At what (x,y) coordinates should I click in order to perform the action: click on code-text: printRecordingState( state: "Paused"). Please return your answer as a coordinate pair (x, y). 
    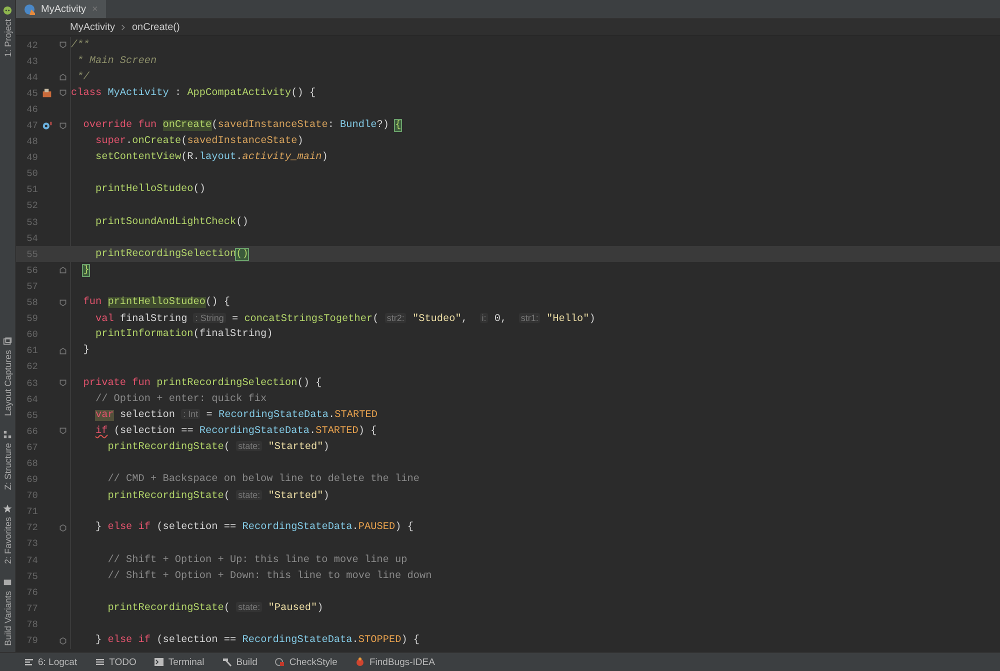
    Looking at the image, I should click on (215, 608).